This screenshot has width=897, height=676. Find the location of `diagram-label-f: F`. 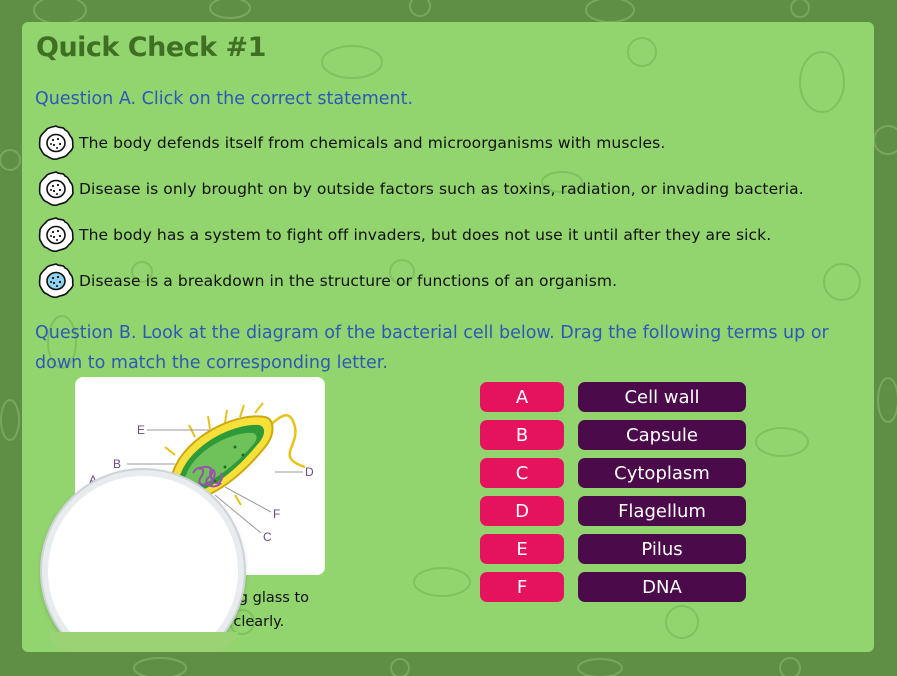

diagram-label-f: F is located at coordinates (276, 514).